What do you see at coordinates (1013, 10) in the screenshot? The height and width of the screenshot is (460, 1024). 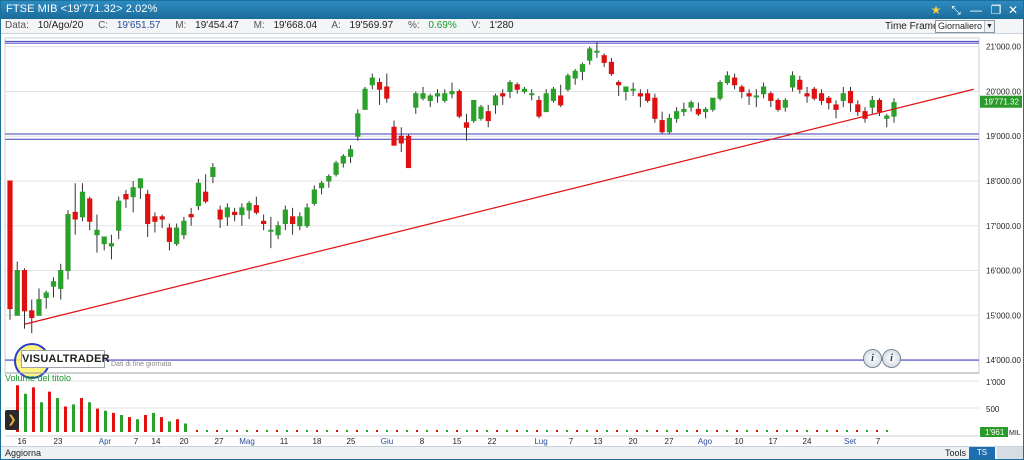 I see `close-icon: ✕` at bounding box center [1013, 10].